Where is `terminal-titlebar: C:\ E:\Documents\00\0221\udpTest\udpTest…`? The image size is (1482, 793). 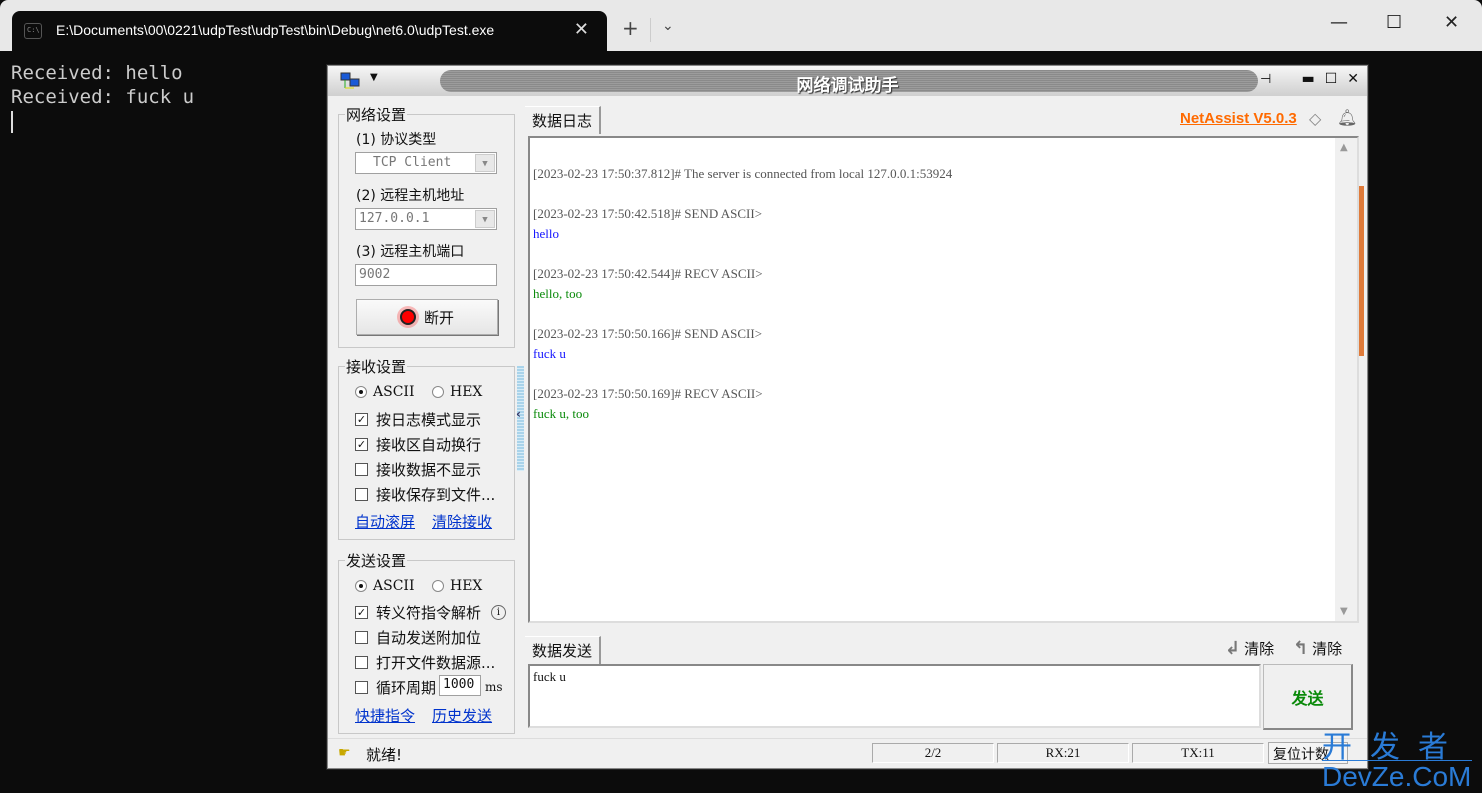 terminal-titlebar: C:\ E:\Documents\00\0221\udpTest\udpTest… is located at coordinates (741, 25).